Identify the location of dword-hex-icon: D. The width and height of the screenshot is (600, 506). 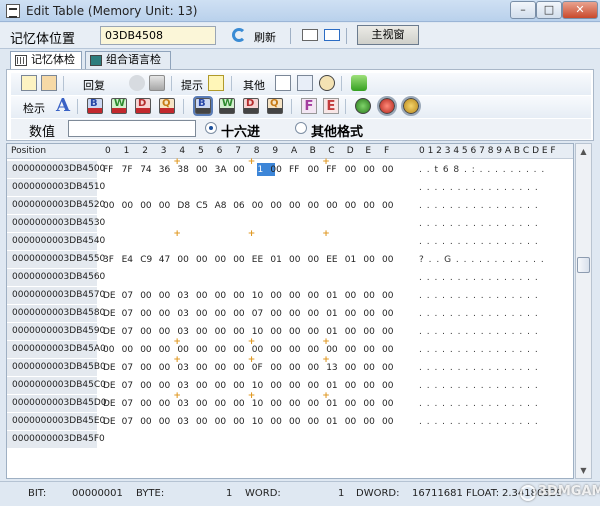
(251, 106).